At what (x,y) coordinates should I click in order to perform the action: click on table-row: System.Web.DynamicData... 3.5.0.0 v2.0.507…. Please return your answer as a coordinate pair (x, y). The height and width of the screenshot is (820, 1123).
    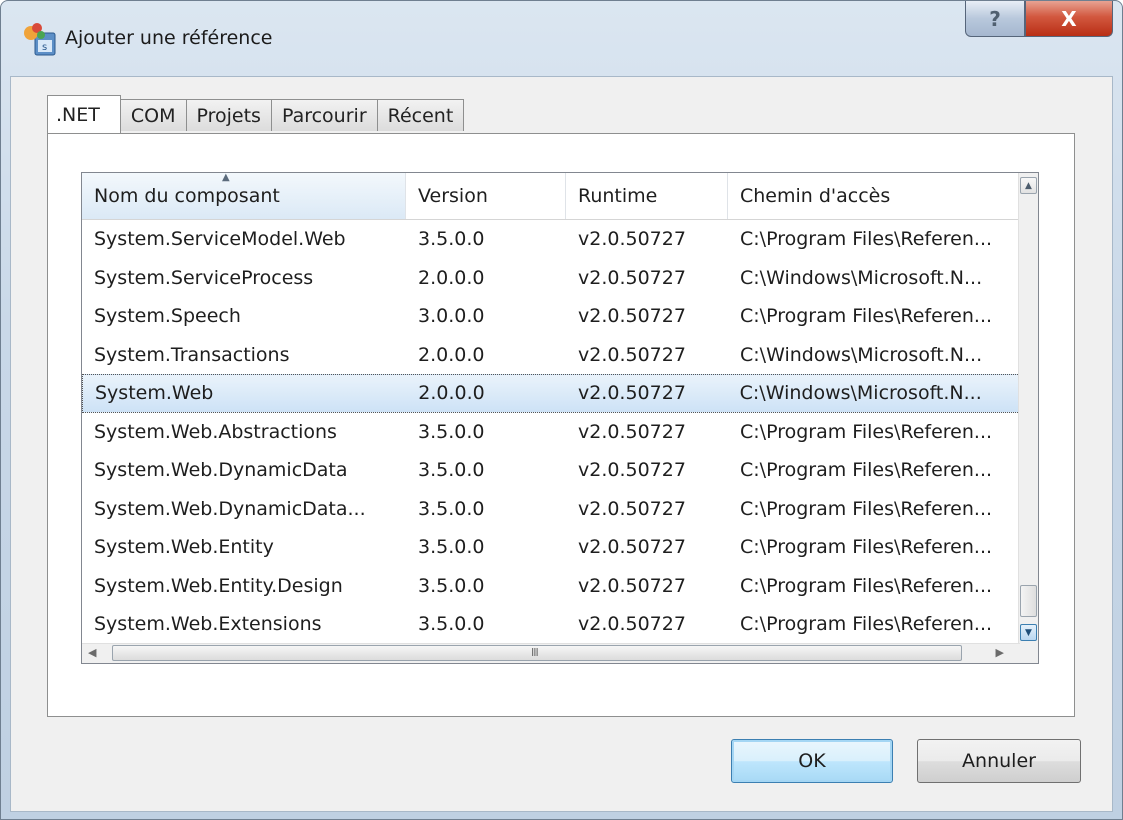
    Looking at the image, I should click on (551, 509).